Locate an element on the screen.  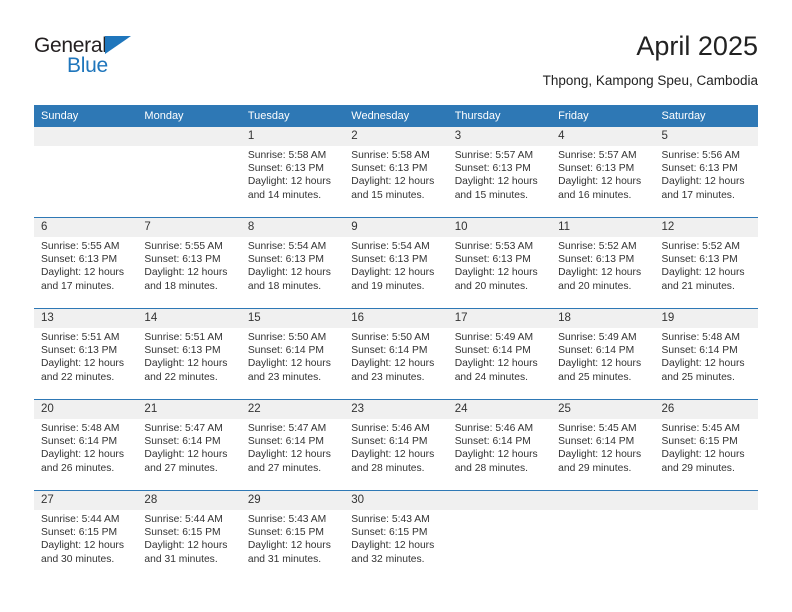
sunrise-text: Sunrise: 5:53 AM is located at coordinates (494, 246).